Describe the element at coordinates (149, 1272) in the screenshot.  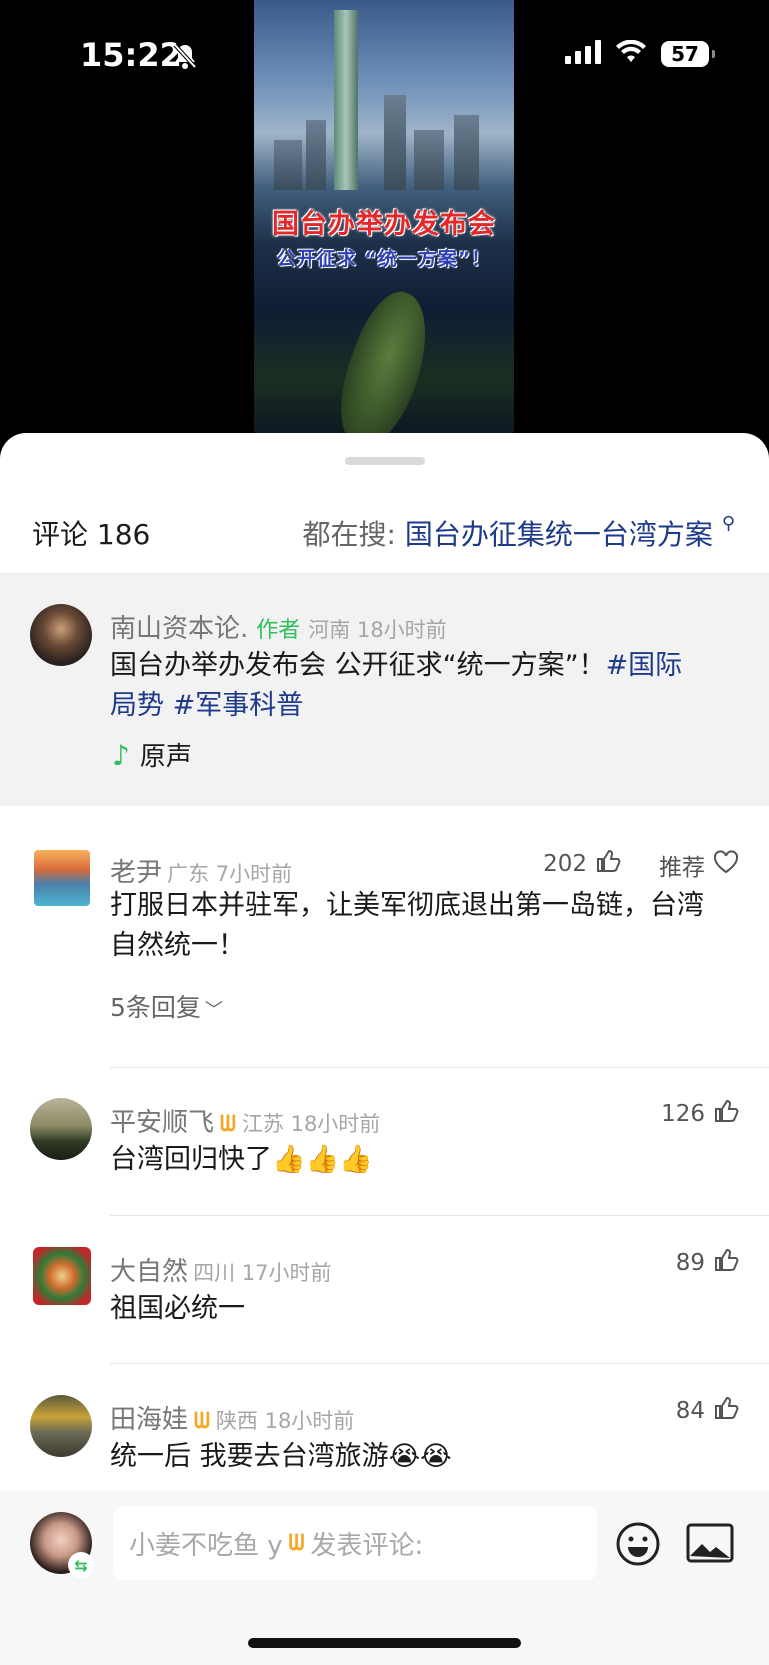
I see `commenter-name: 大自然` at that location.